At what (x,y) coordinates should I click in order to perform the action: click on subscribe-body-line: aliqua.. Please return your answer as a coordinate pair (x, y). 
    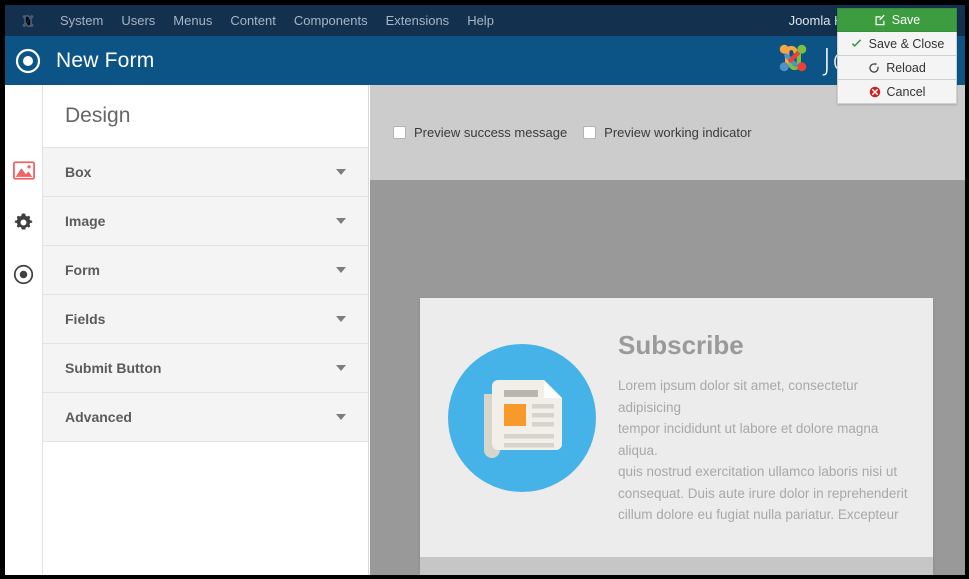
    Looking at the image, I should click on (638, 450).